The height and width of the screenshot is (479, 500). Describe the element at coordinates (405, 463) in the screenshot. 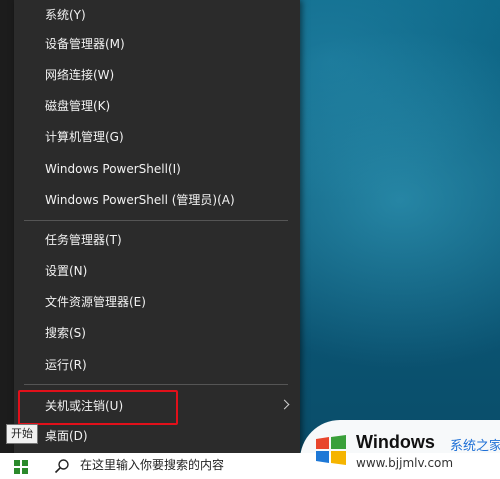

I see `watermark-url: www.bjjmlv.com` at that location.